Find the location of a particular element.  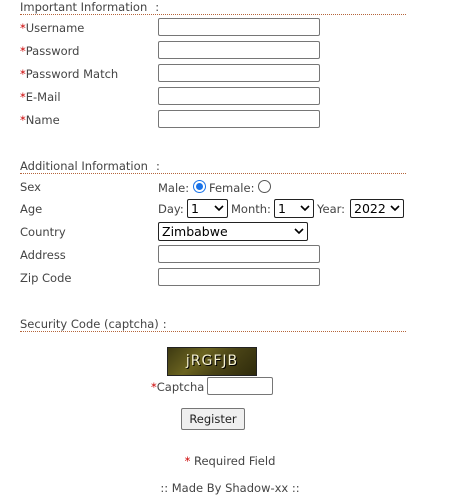

password-match-label-text: Password Match is located at coordinates (72, 74).